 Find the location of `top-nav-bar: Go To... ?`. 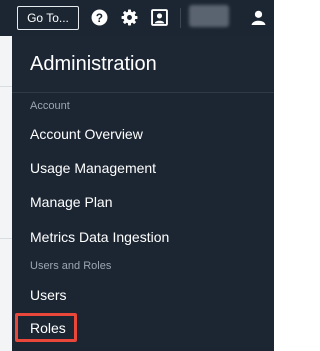

top-nav-bar: Go To... ? is located at coordinates (137, 18).